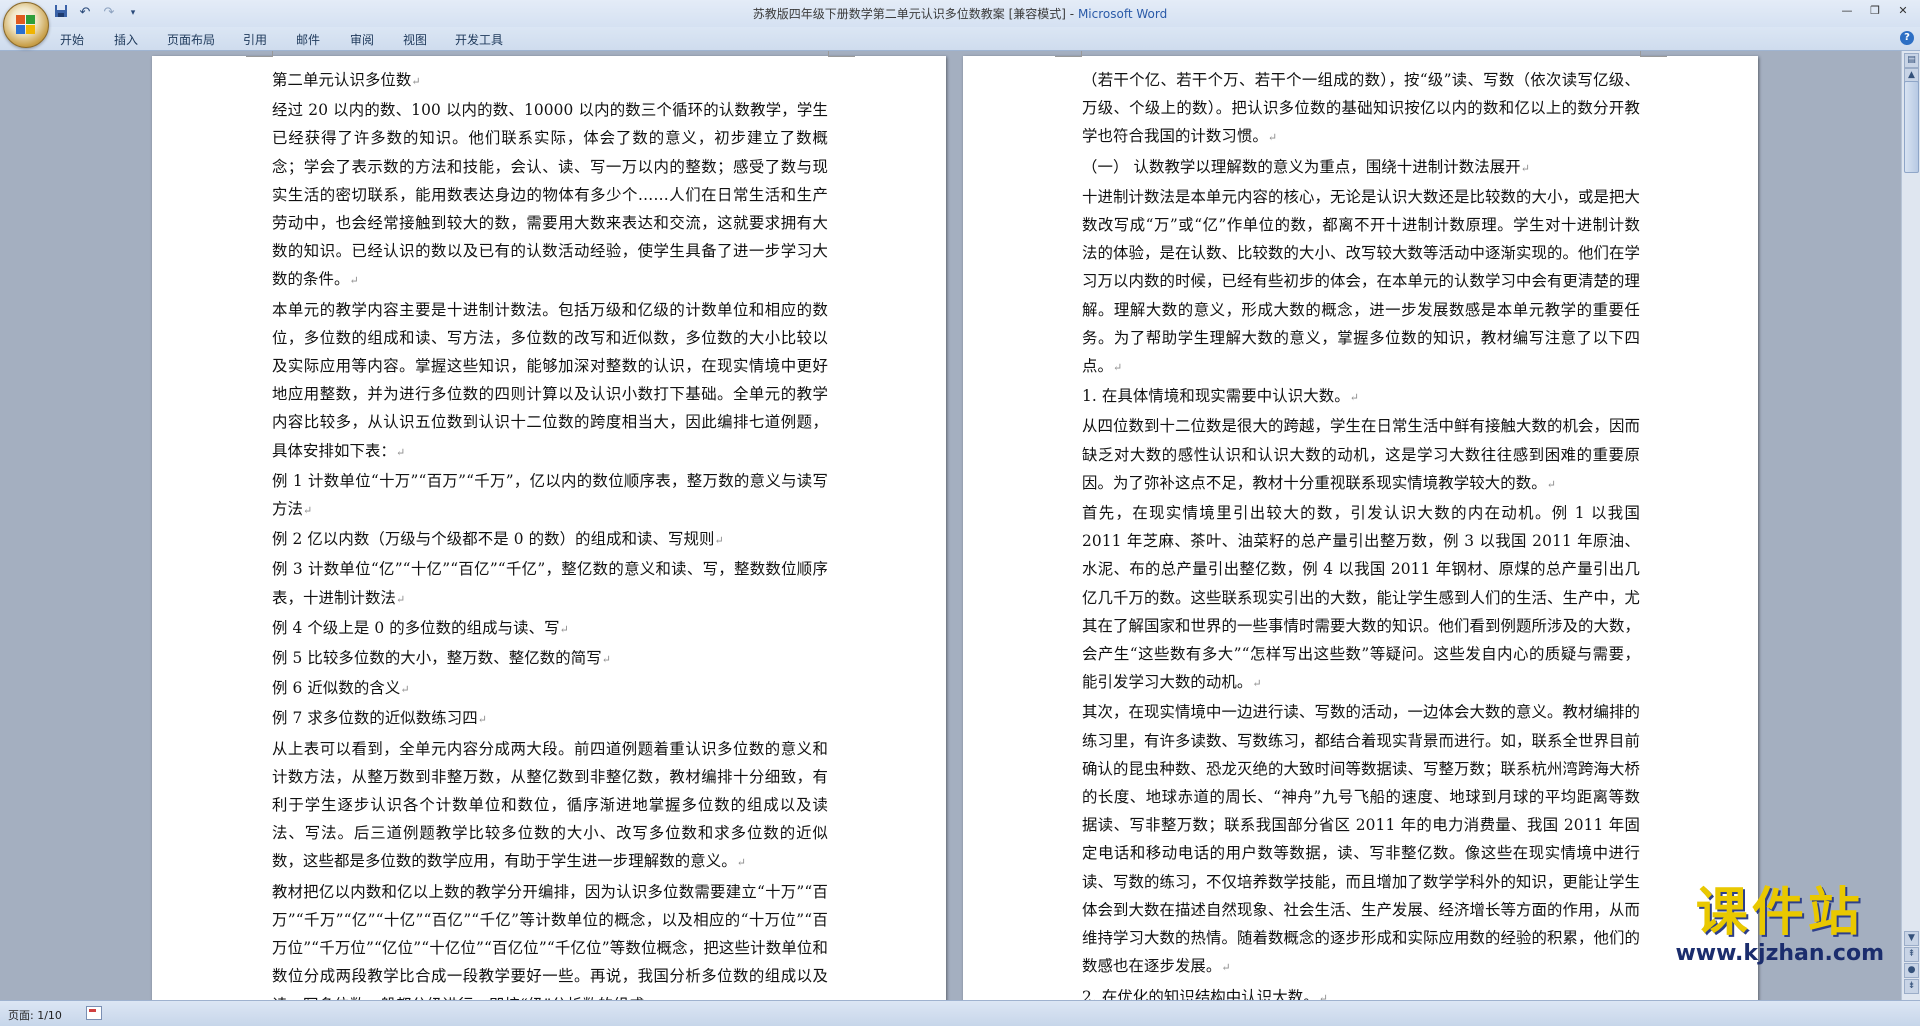 This screenshot has width=1920, height=1026. Describe the element at coordinates (362, 39) in the screenshot. I see `tab-review: 审阅` at that location.